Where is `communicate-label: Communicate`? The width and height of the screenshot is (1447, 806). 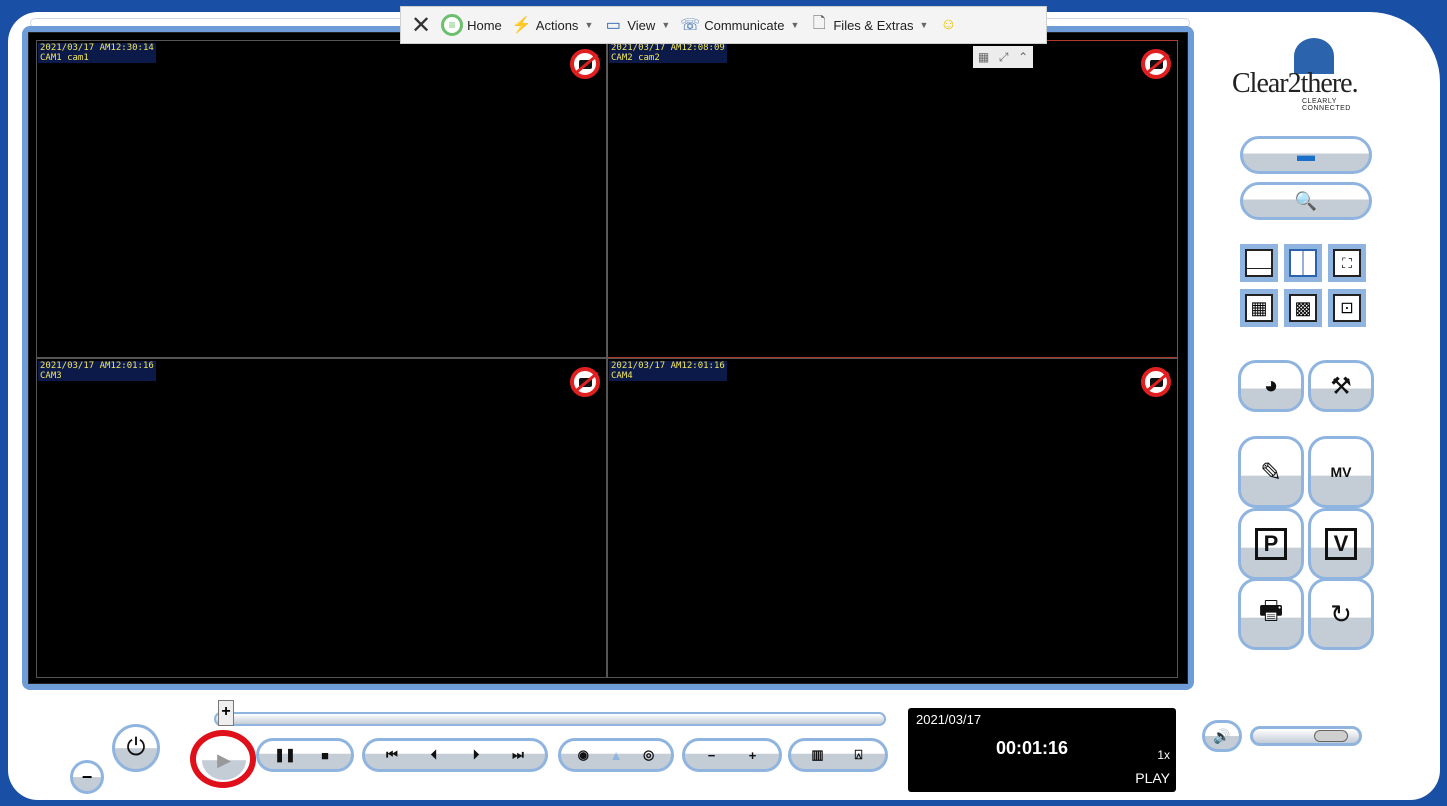 communicate-label: Communicate is located at coordinates (744, 25).